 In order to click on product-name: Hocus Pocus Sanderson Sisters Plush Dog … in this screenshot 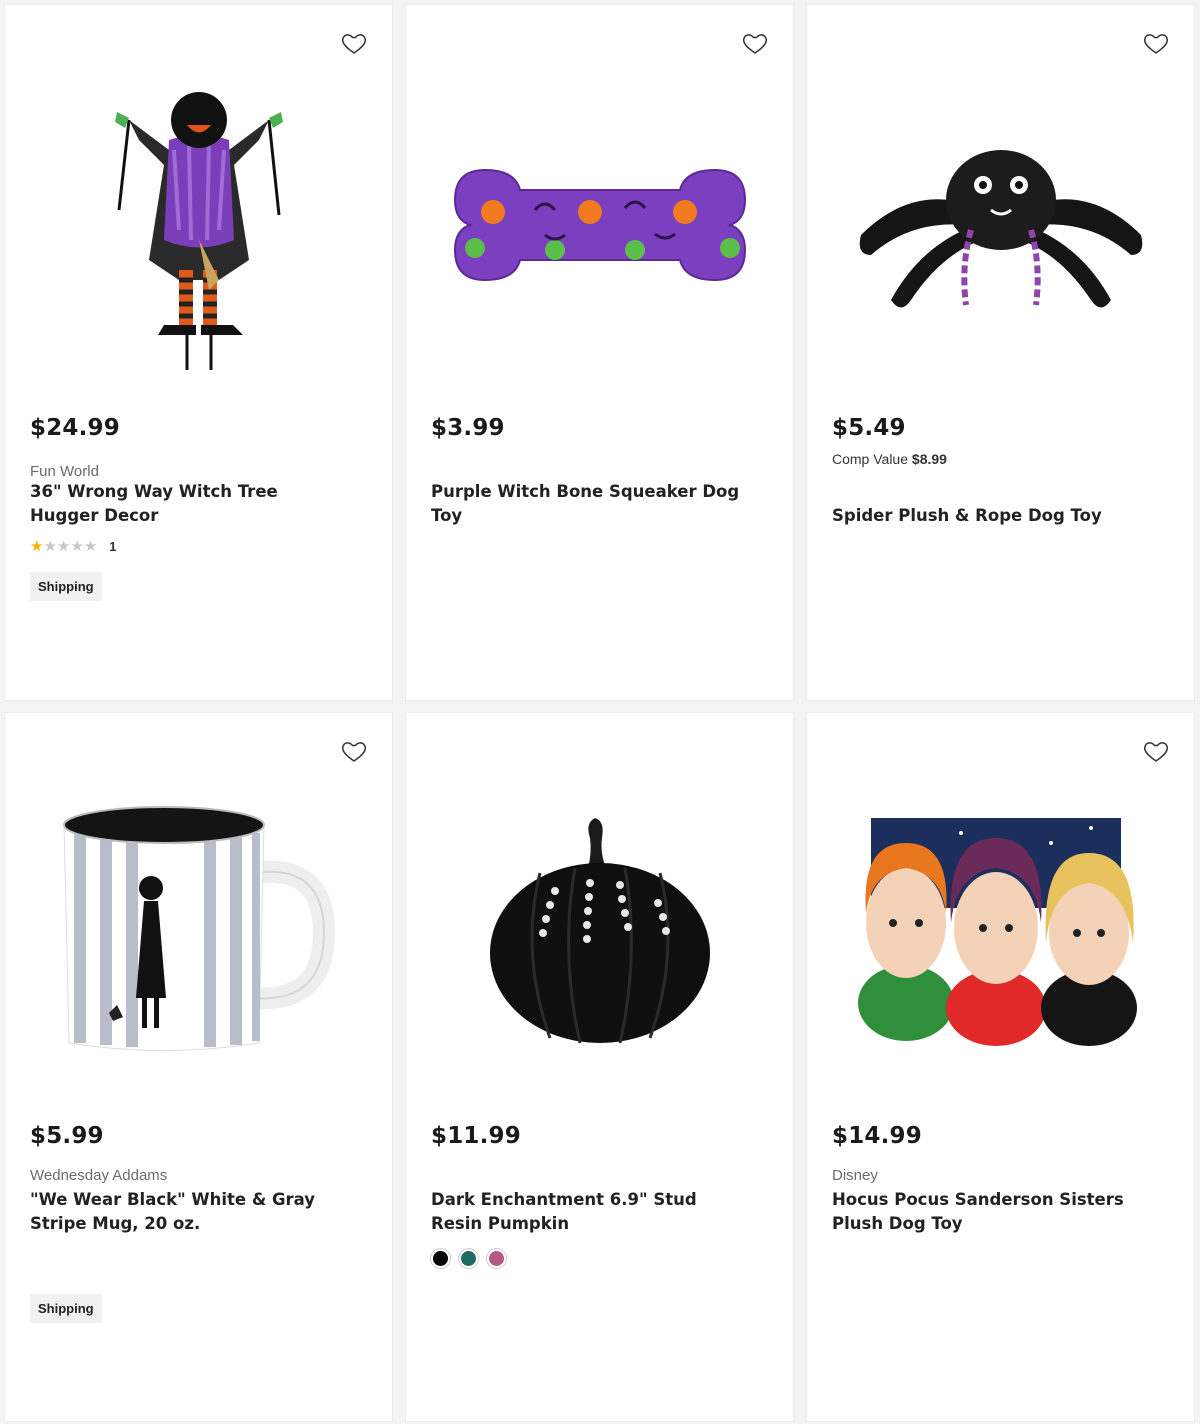, I will do `click(992, 1212)`.